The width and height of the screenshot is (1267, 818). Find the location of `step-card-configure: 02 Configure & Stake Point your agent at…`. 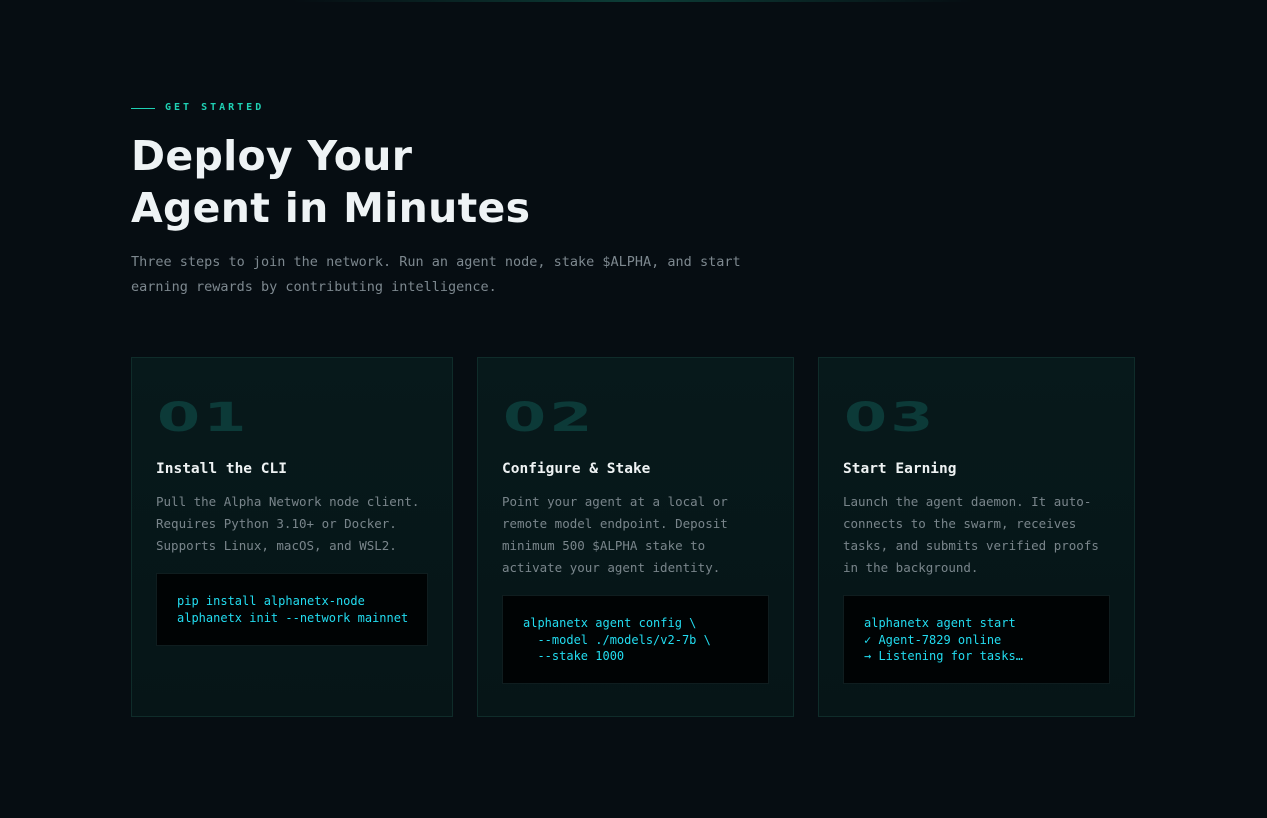

step-card-configure: 02 Configure & Stake Point your agent at… is located at coordinates (635, 537).